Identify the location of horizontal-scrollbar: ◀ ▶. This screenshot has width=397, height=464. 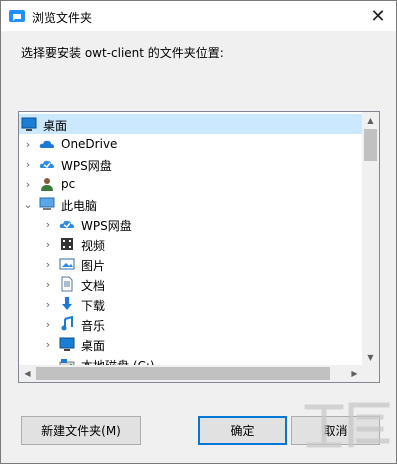
(191, 373).